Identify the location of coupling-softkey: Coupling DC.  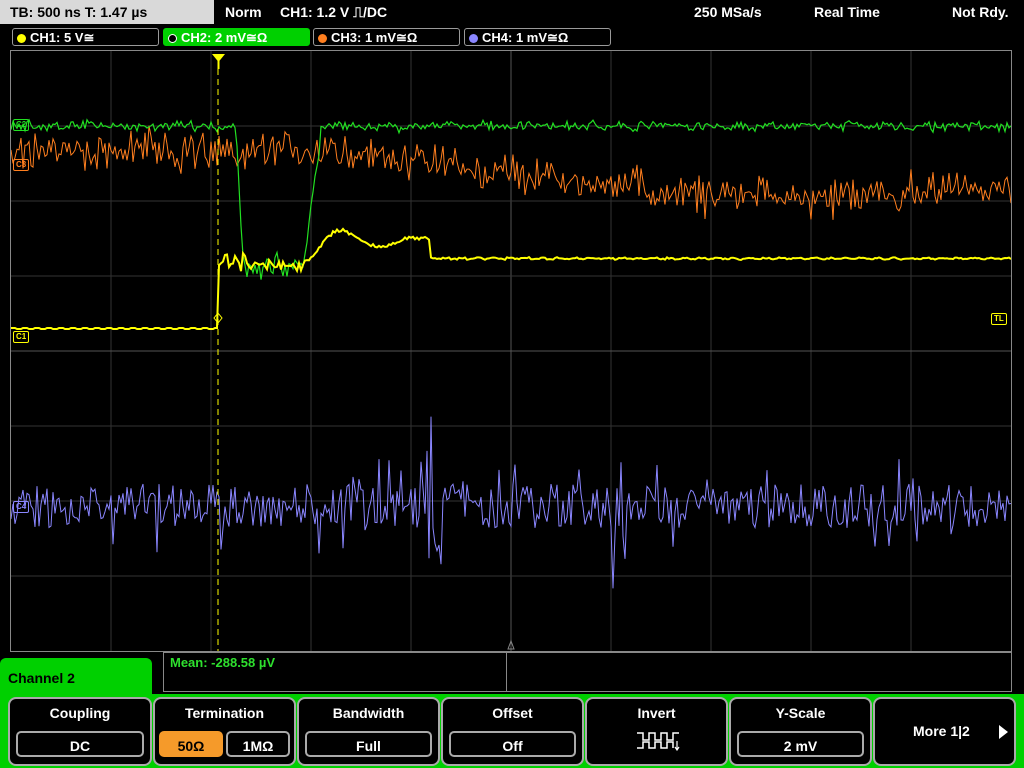
(80, 731).